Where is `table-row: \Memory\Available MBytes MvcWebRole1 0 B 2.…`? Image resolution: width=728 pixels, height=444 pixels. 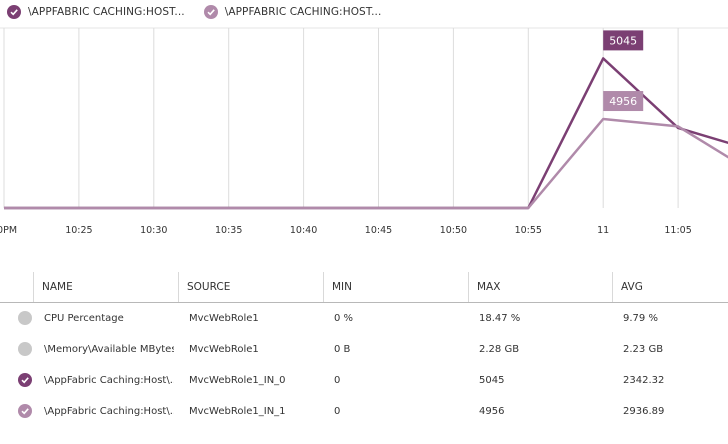
table-row: \Memory\Available MBytes MvcWebRole1 0 B 2.… is located at coordinates (364, 349).